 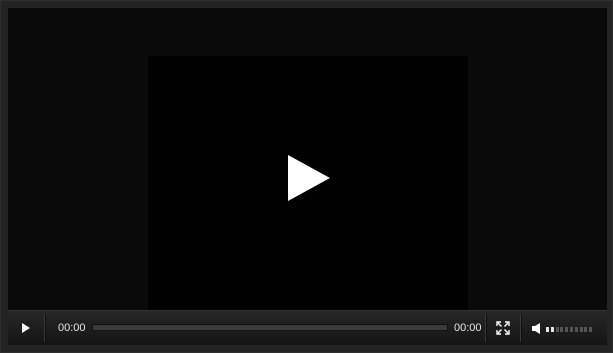 What do you see at coordinates (468, 328) in the screenshot?
I see `duration-time: 00:00` at bounding box center [468, 328].